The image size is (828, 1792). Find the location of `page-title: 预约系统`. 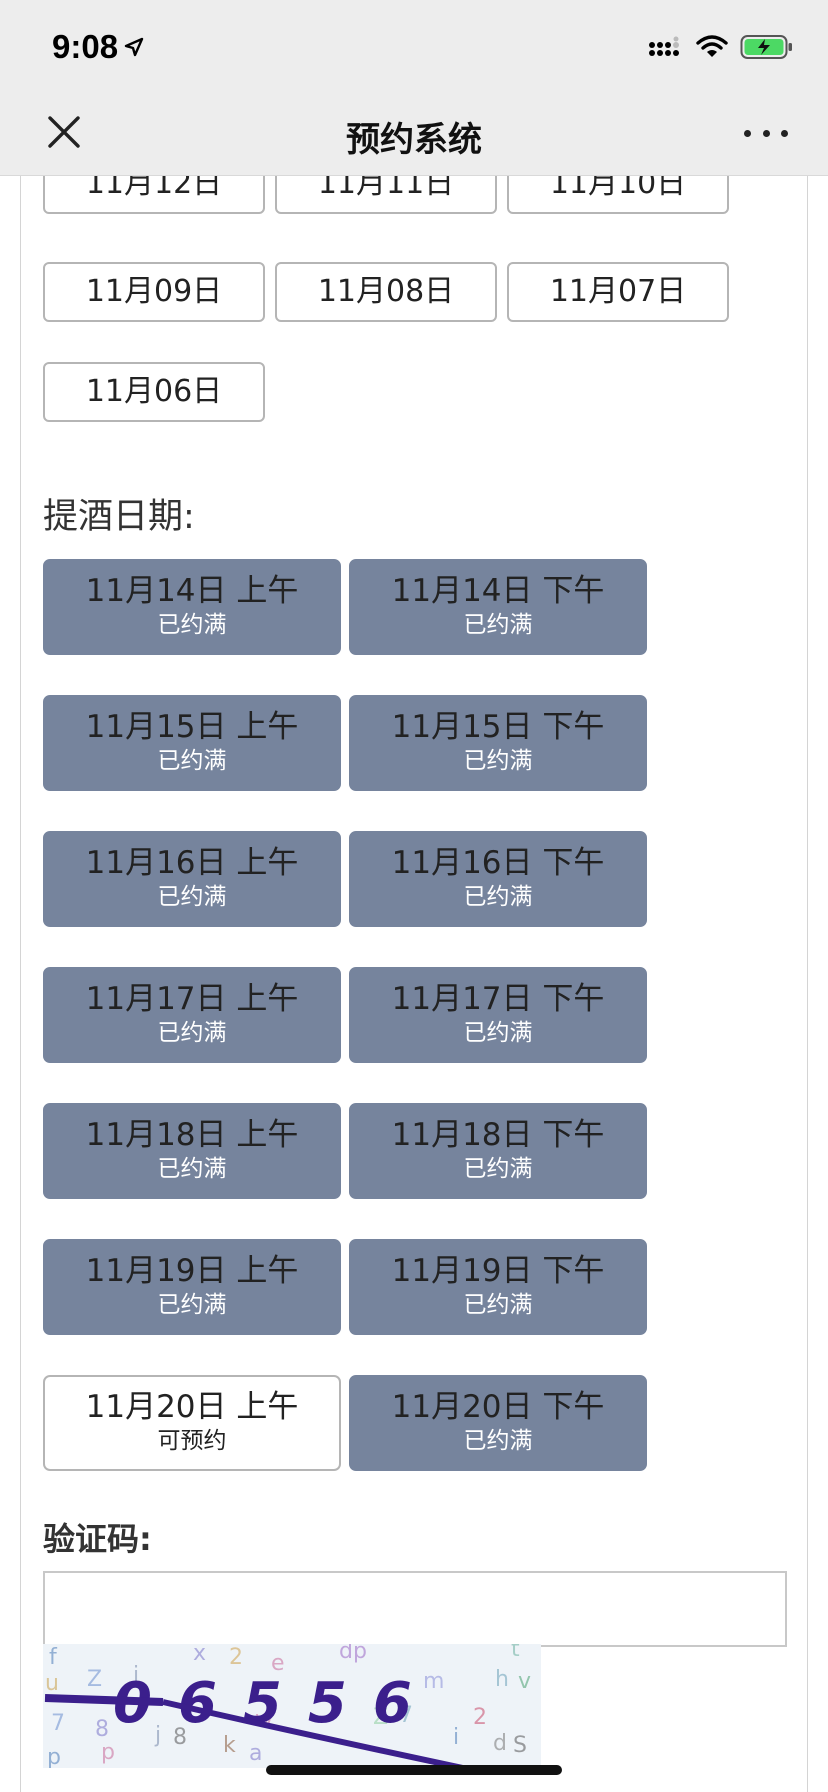

page-title: 预约系统 is located at coordinates (414, 140).